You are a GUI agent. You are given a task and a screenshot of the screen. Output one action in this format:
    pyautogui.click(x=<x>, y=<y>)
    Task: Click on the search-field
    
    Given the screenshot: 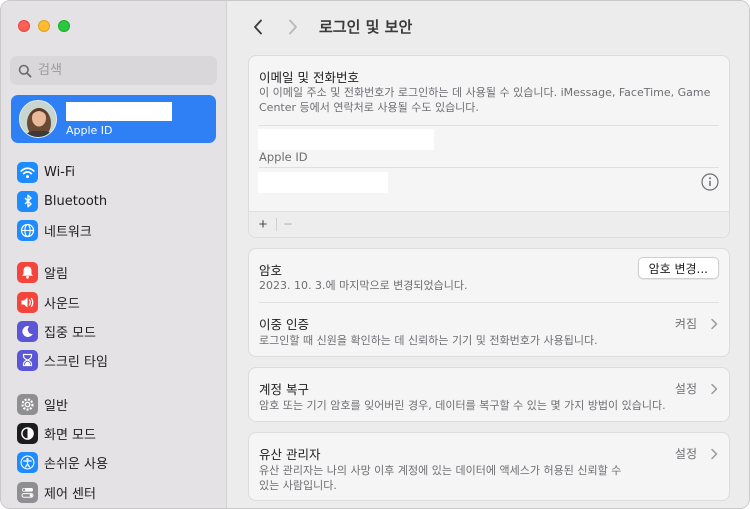 What is the action you would take?
    pyautogui.click(x=113, y=70)
    